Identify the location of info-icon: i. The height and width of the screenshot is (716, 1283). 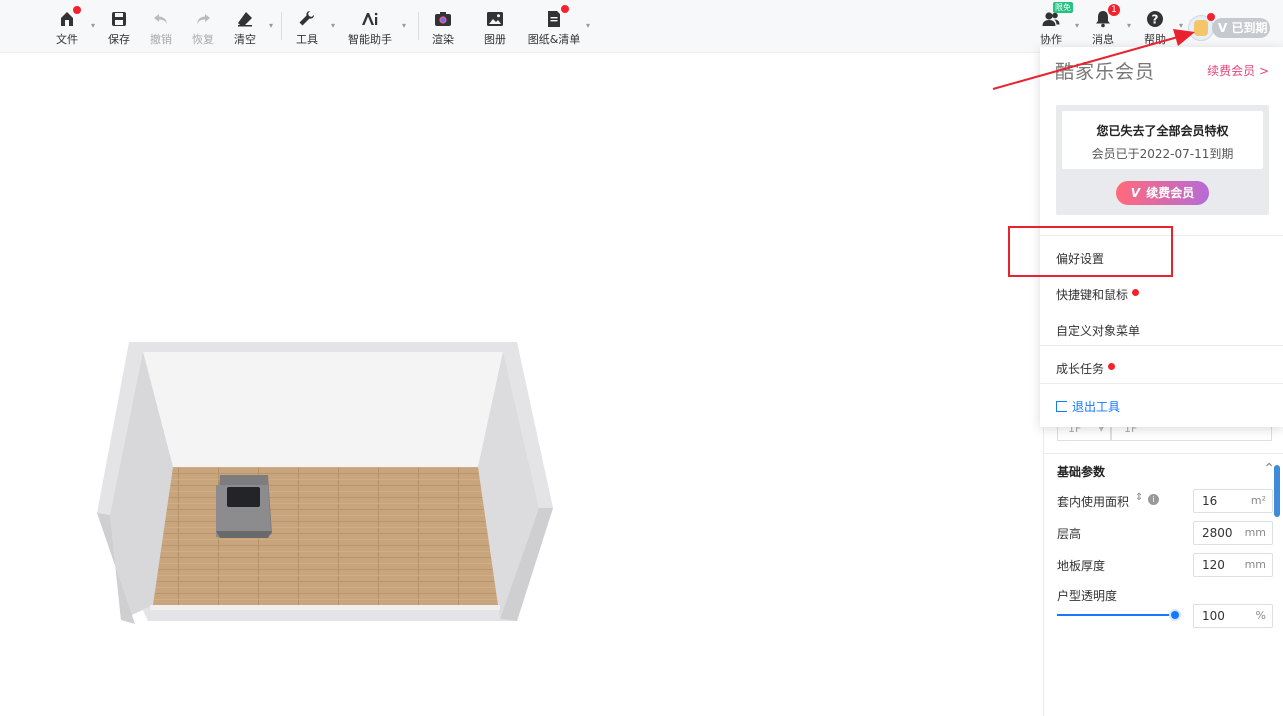
(1153, 499).